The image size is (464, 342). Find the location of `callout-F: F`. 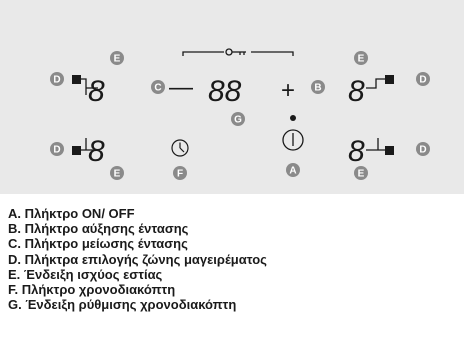

callout-F: F is located at coordinates (180, 173).